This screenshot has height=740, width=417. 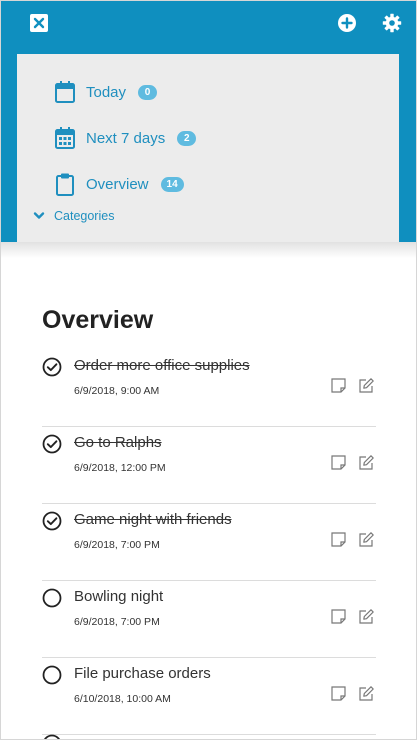 I want to click on close-icon, so click(x=39, y=23).